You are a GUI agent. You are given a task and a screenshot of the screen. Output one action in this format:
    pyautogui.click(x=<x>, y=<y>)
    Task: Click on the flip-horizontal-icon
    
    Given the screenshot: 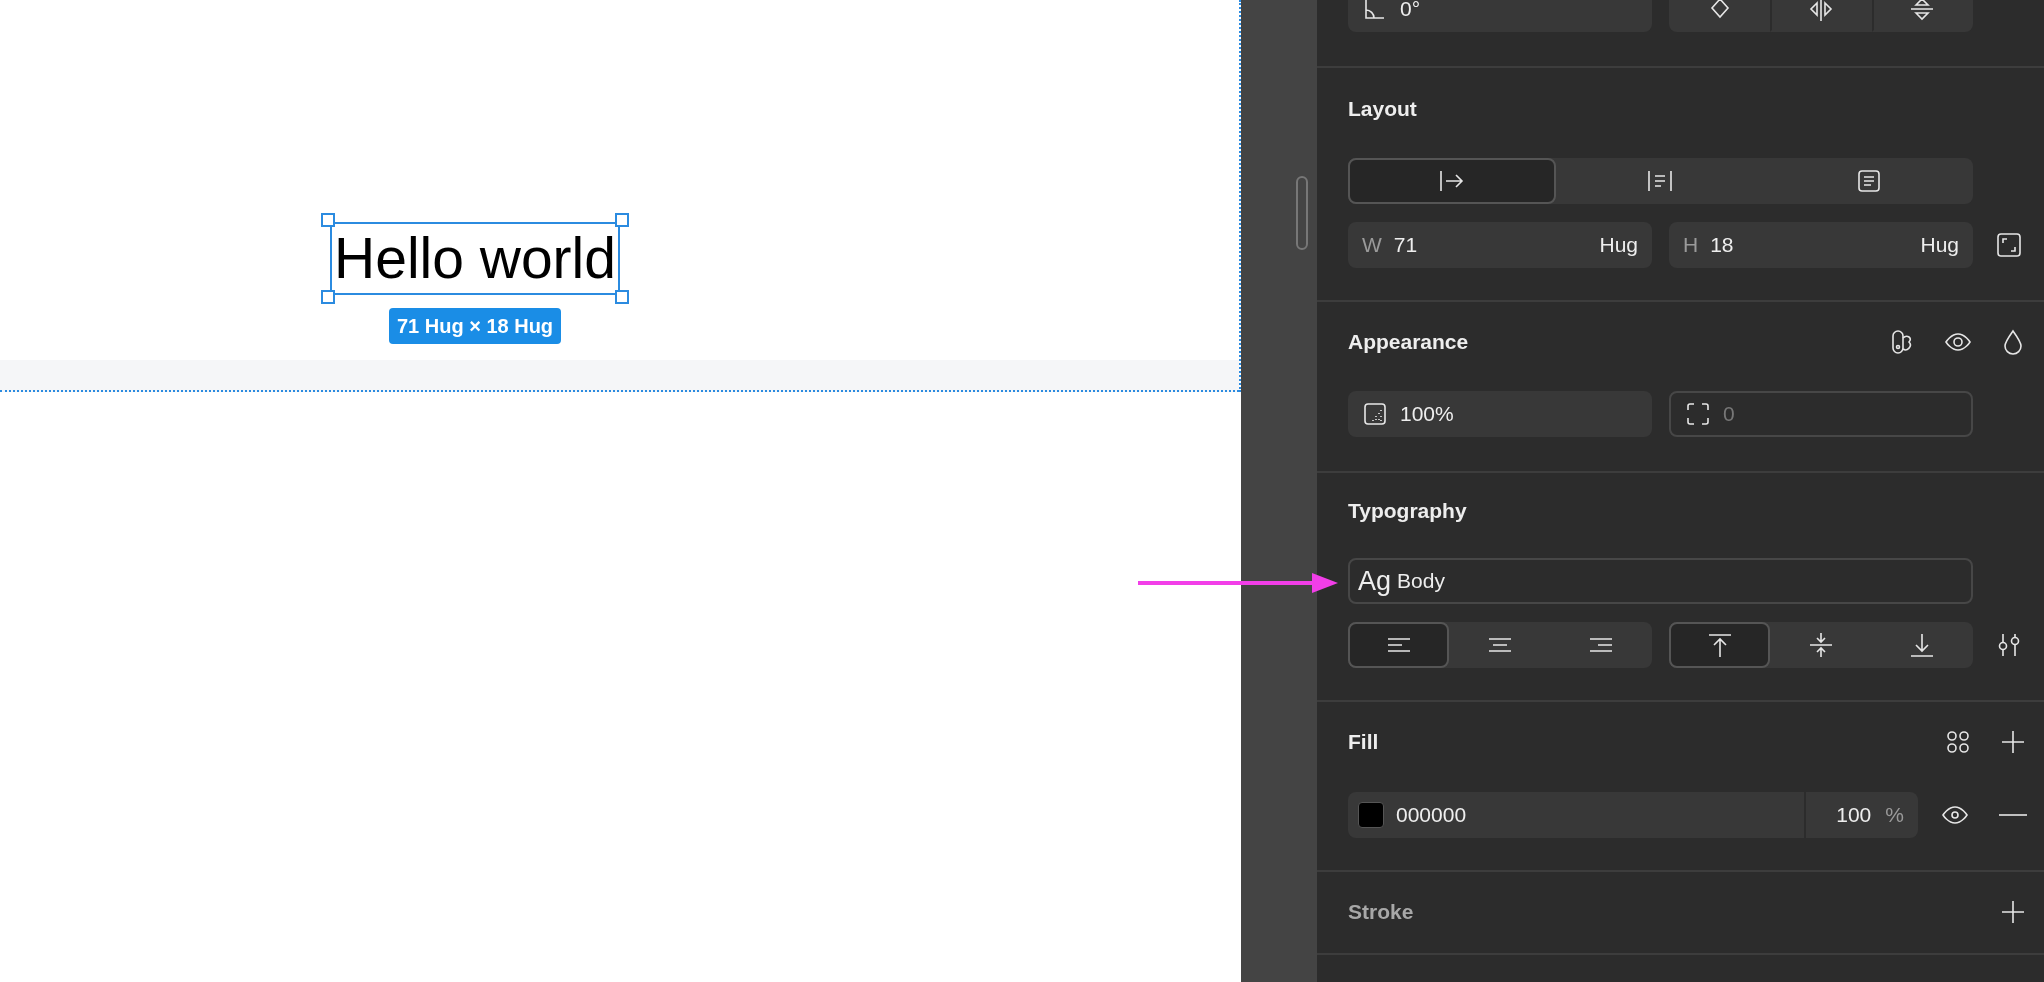 What is the action you would take?
    pyautogui.click(x=1821, y=11)
    